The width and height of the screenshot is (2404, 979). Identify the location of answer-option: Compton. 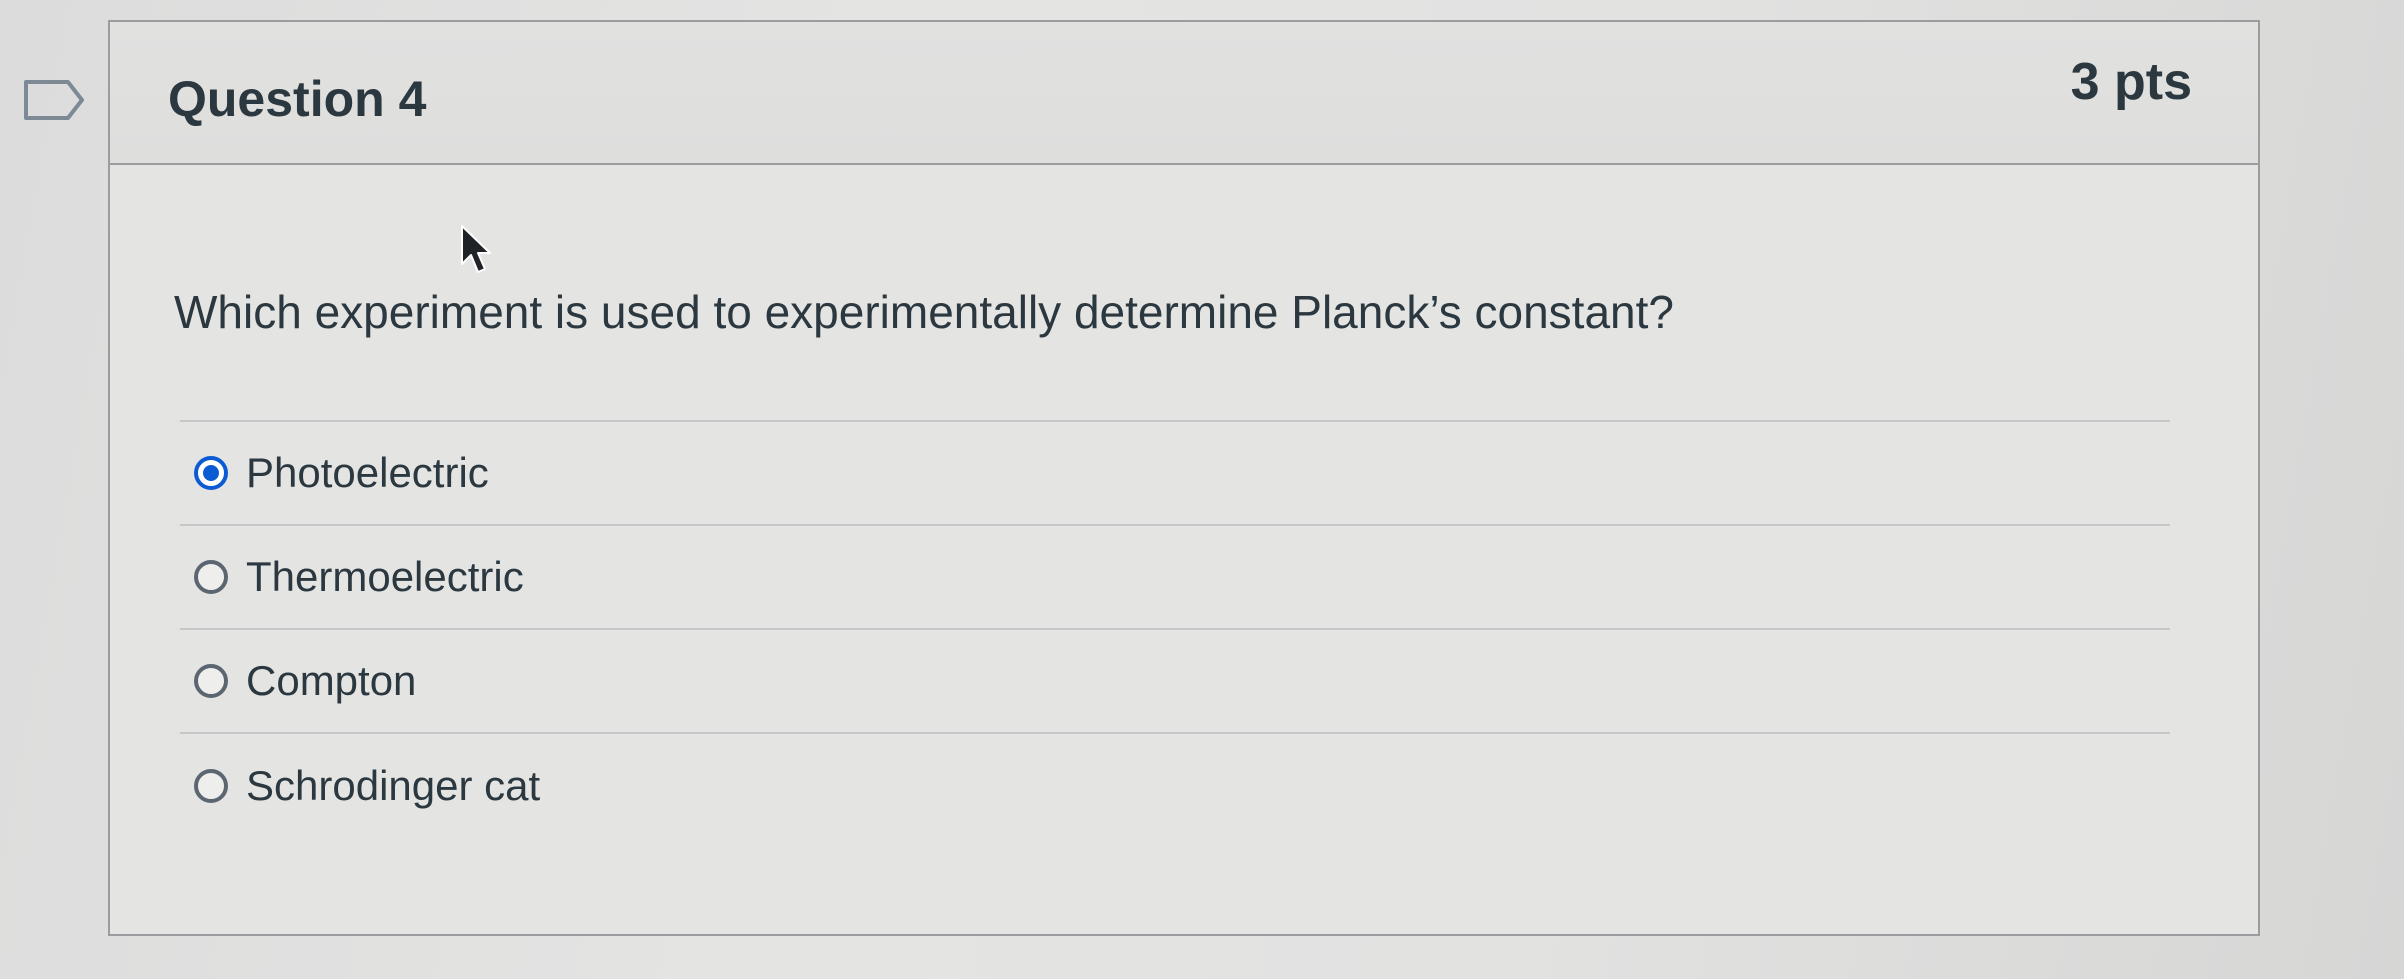
(1175, 682).